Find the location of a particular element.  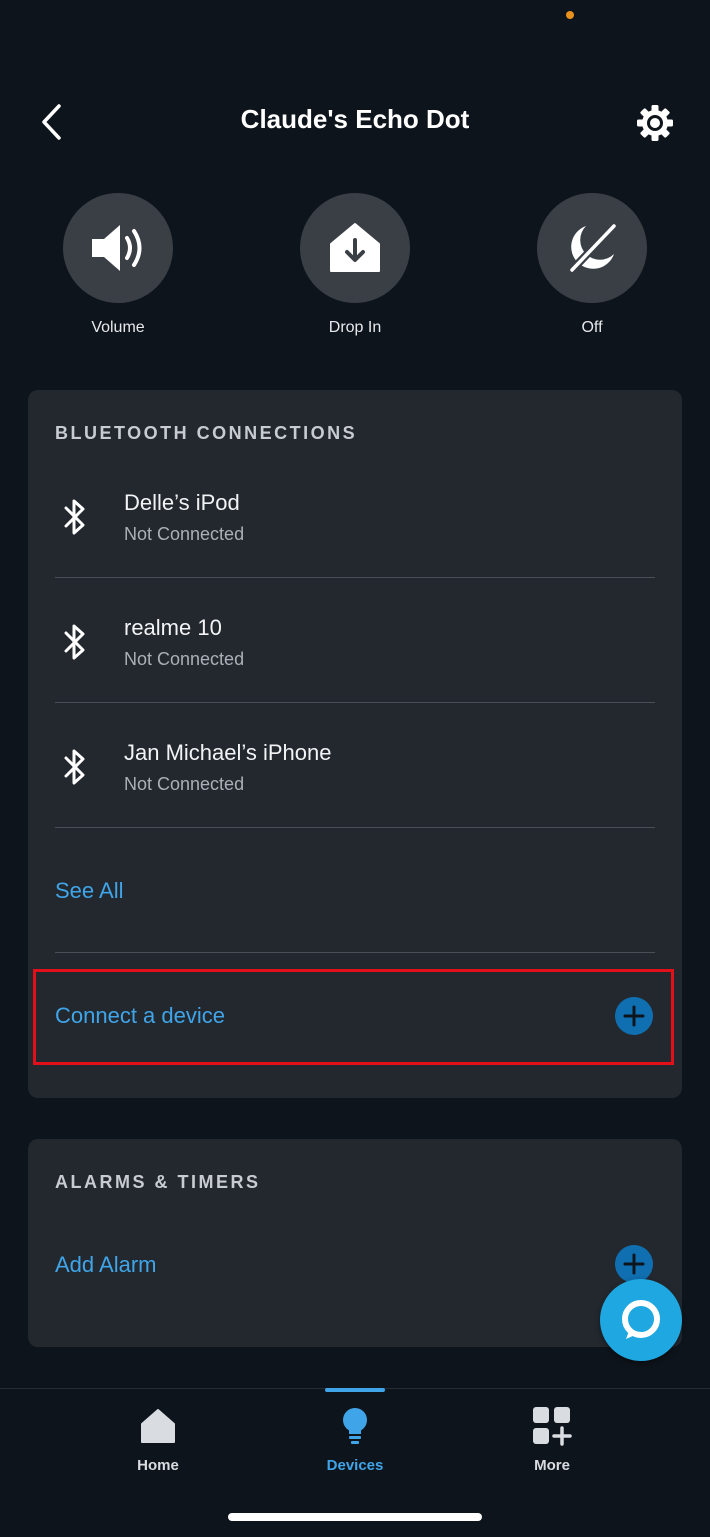

do-not-disturb-icon is located at coordinates (593, 248).